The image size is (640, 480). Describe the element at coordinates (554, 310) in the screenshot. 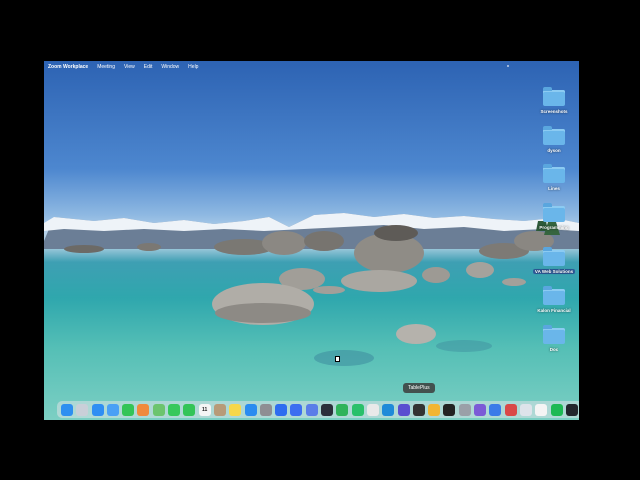

I see `desktop-folder-label: Kalon Financial` at that location.